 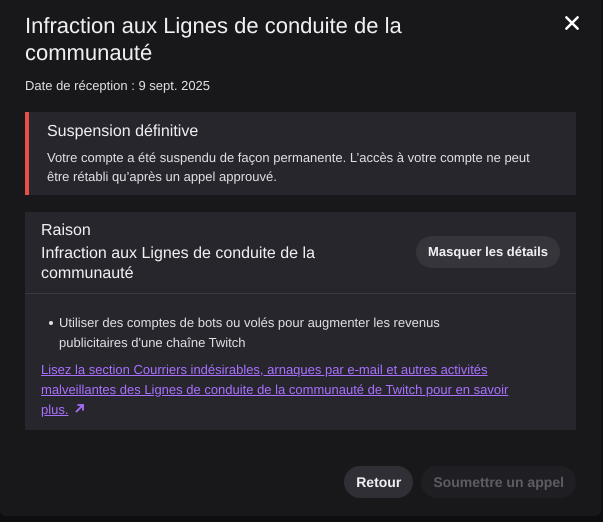 I want to click on alert-message: Votre compte a été suspendu de façon permanente. L’accès à votre compte ne peut être rétabli qu’après un appel approuvé., so click(x=289, y=167).